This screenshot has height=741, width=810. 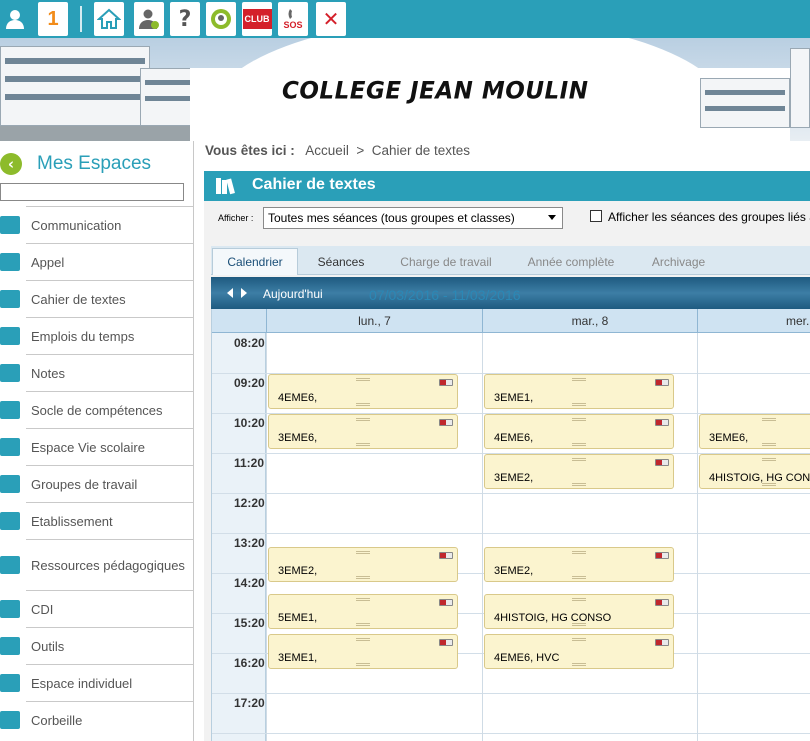 What do you see at coordinates (97, 409) in the screenshot?
I see `sidebar-item: Socle de compétences` at bounding box center [97, 409].